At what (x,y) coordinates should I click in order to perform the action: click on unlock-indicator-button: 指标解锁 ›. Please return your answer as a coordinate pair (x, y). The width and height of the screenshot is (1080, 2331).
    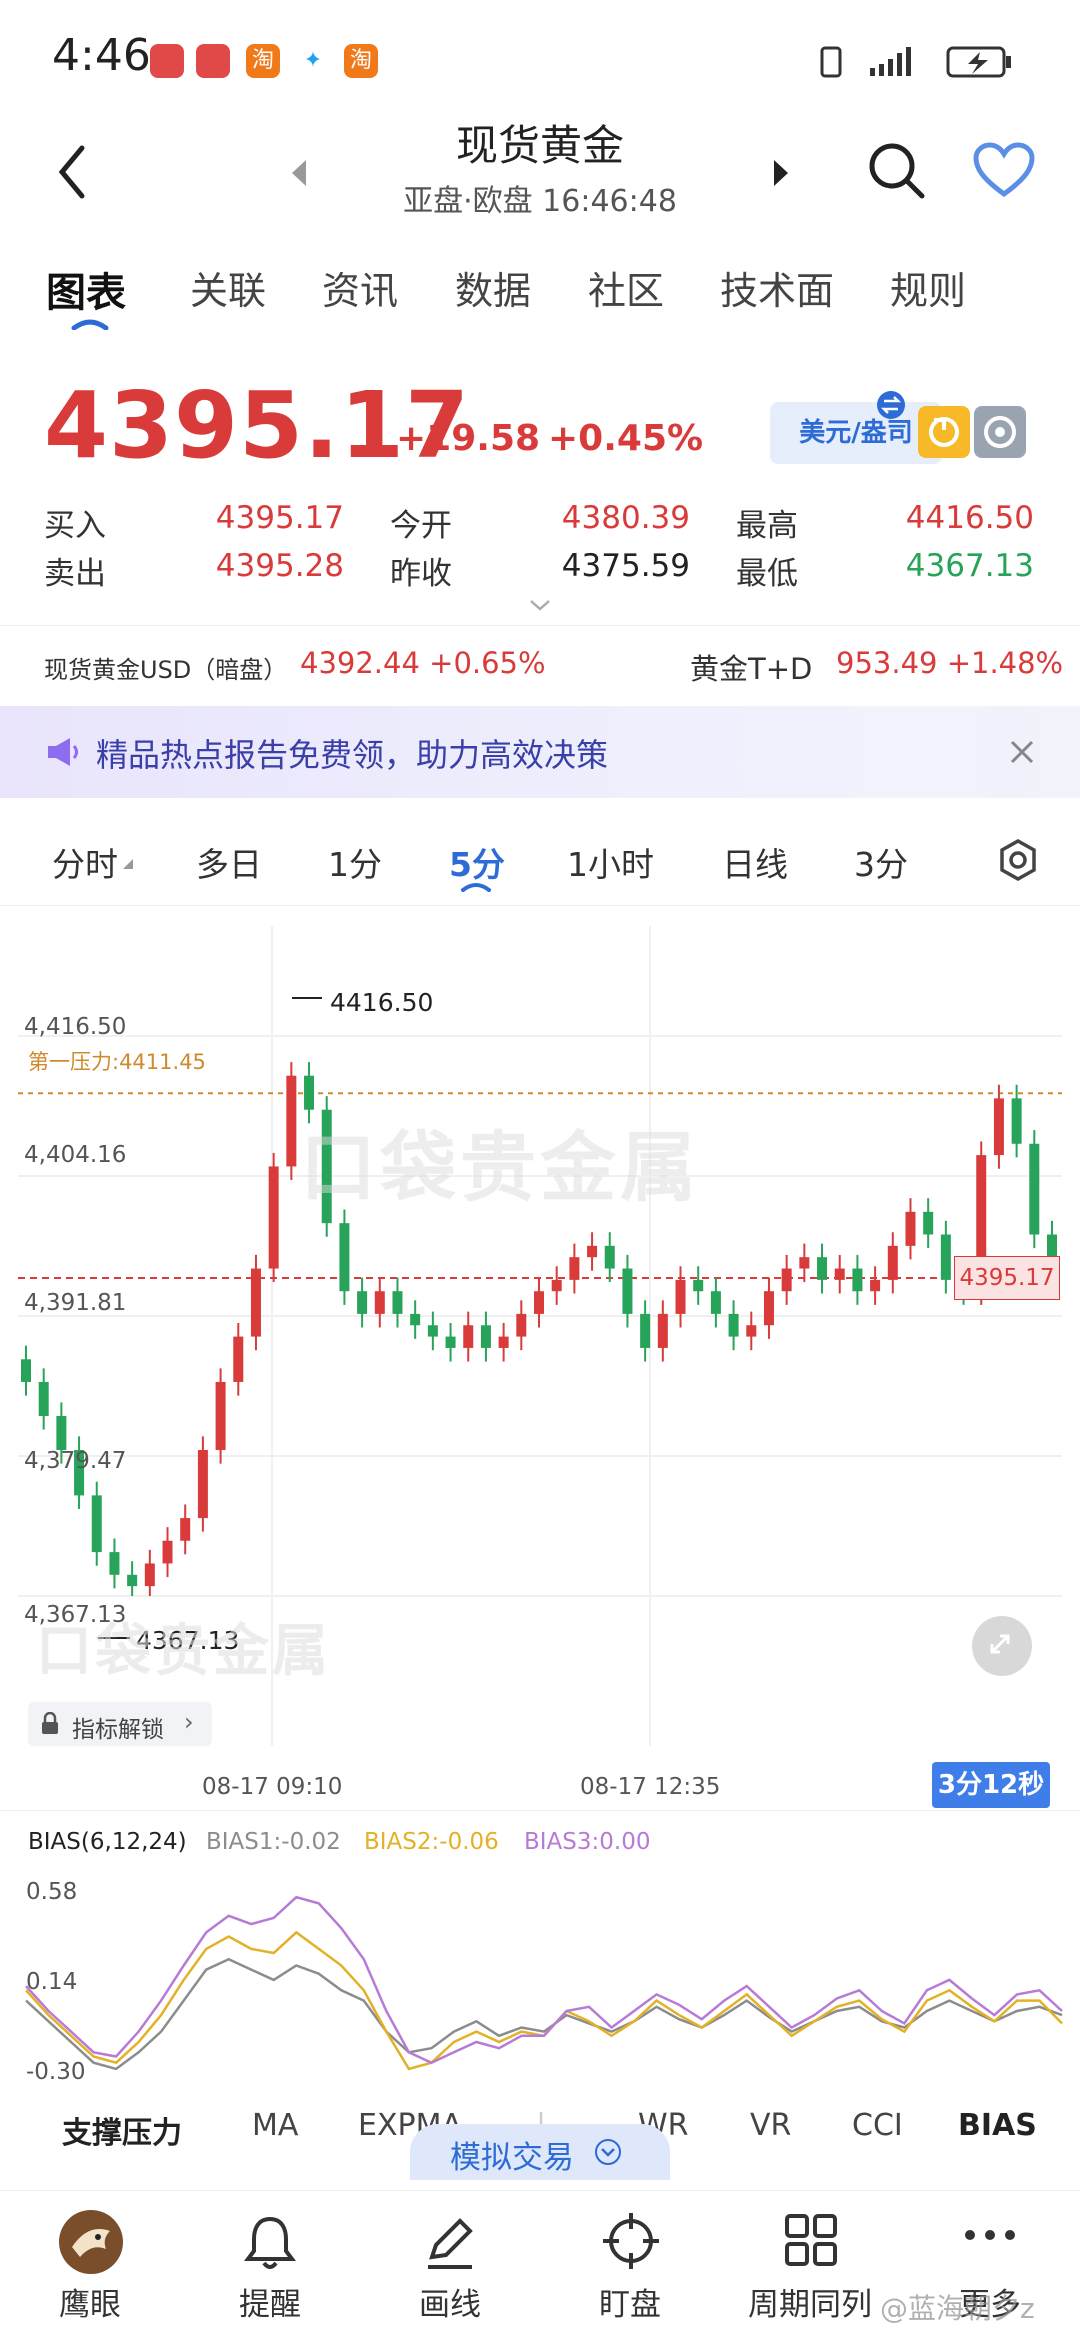
    Looking at the image, I should click on (120, 1724).